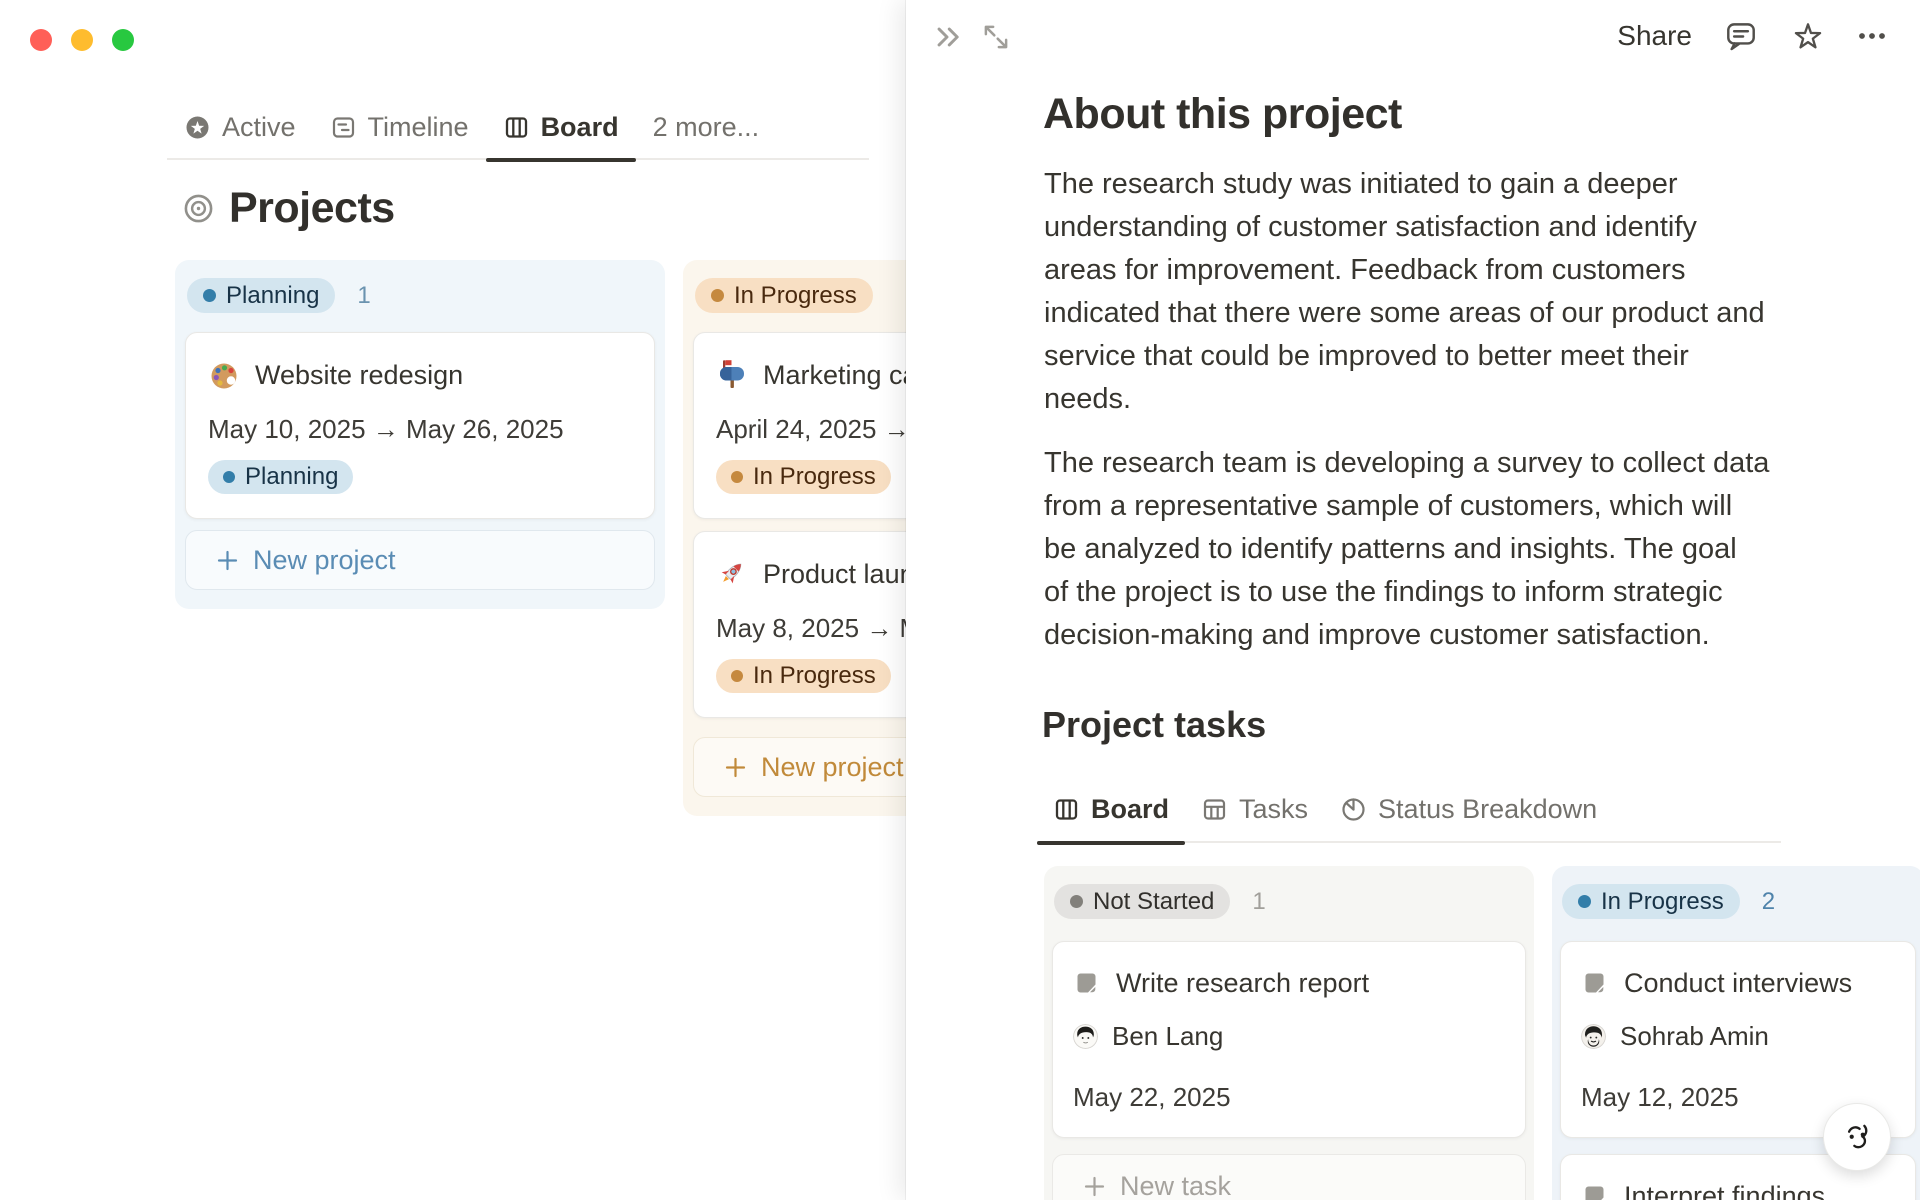  I want to click on double-chevron-right-icon, so click(947, 37).